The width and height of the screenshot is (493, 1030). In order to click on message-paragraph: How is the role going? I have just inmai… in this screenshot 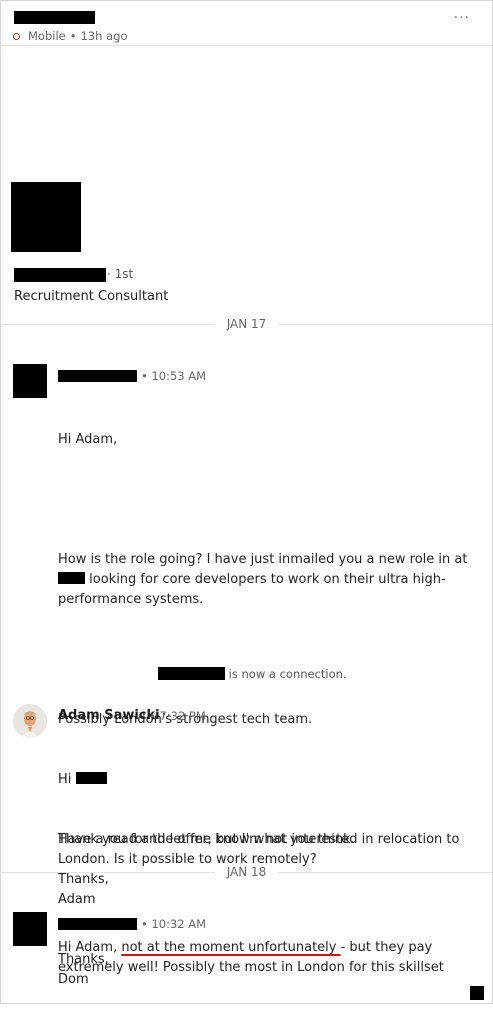, I will do `click(263, 579)`.